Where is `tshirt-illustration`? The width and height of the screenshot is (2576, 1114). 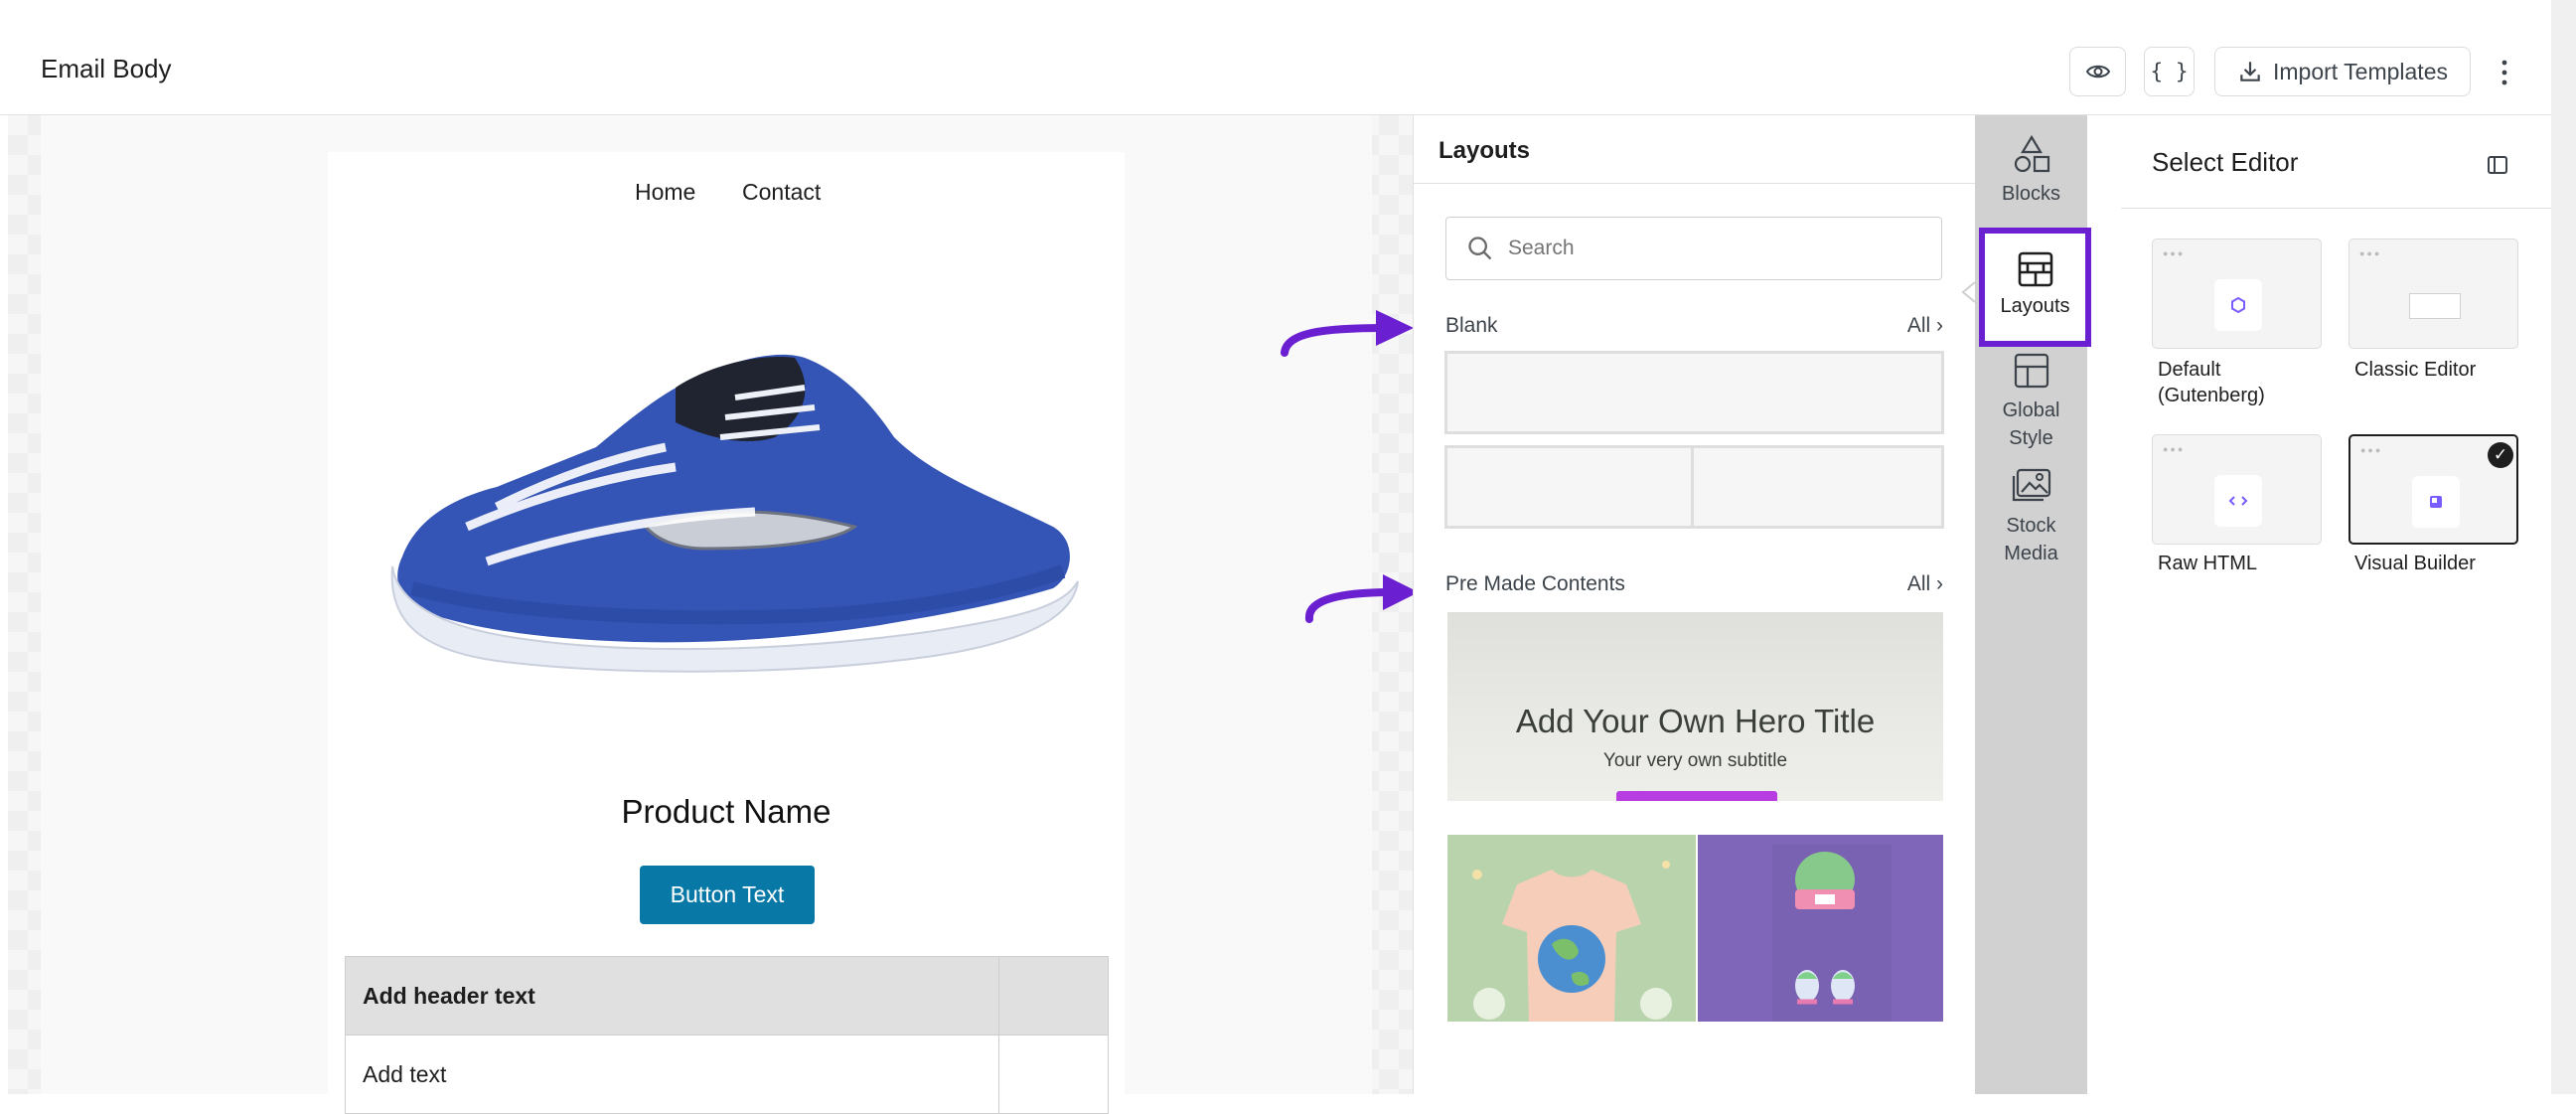
tshirt-illustration is located at coordinates (1572, 941).